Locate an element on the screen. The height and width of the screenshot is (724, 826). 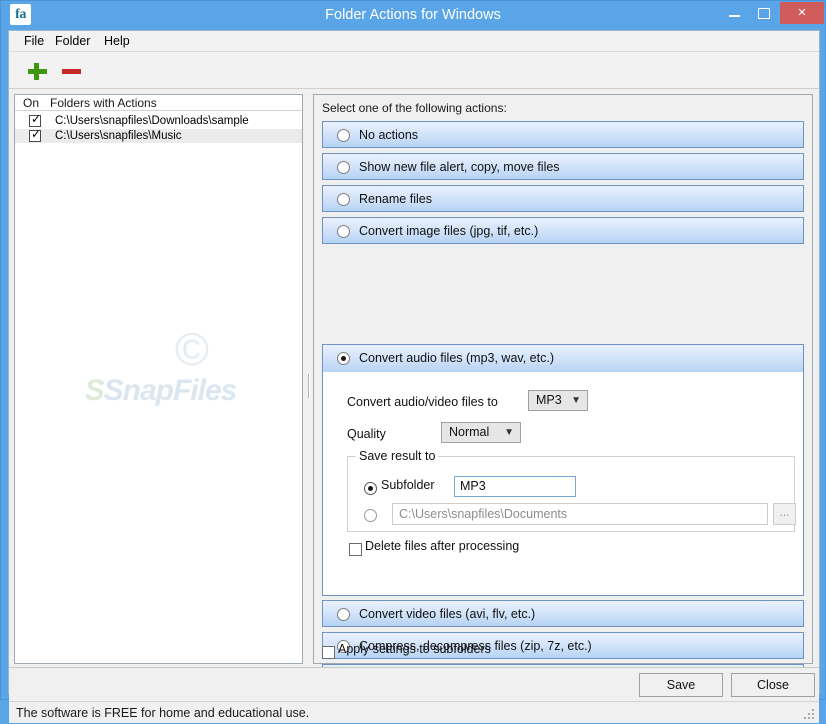
action-label: Convert image files (jpg, tif, etc.) is located at coordinates (449, 231).